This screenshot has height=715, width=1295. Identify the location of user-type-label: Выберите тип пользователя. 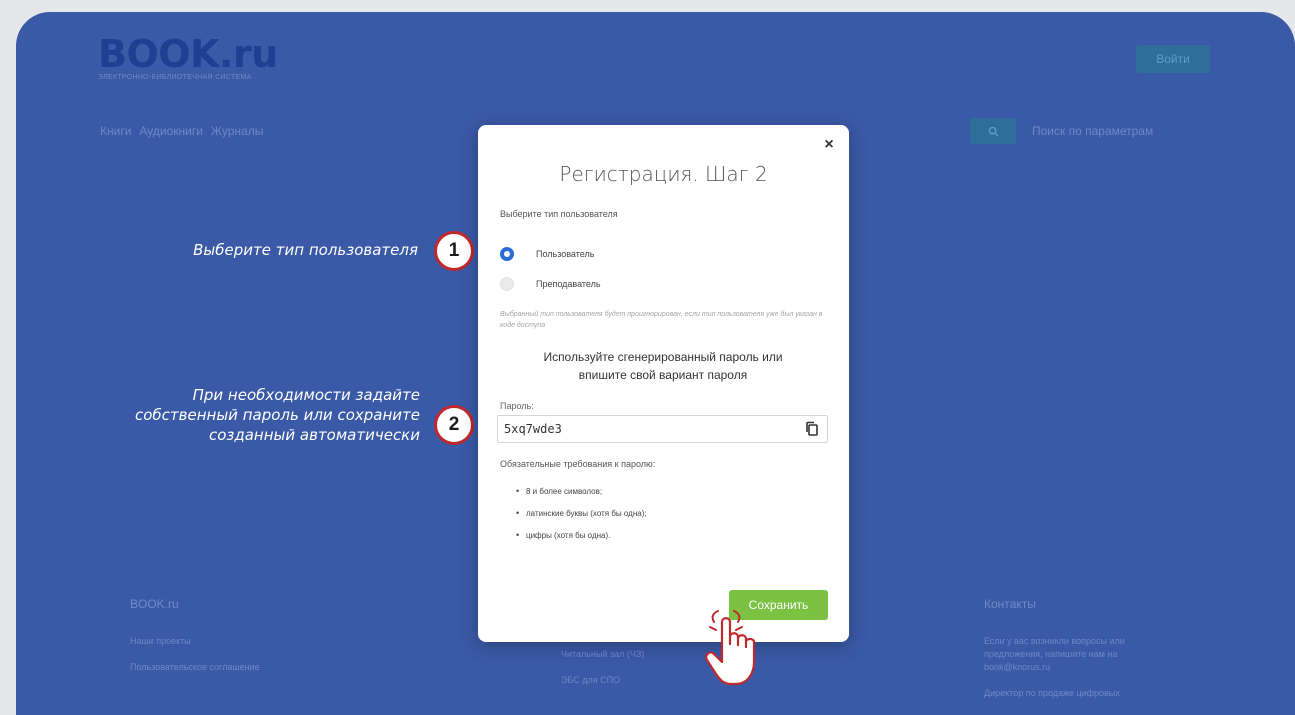
(559, 214).